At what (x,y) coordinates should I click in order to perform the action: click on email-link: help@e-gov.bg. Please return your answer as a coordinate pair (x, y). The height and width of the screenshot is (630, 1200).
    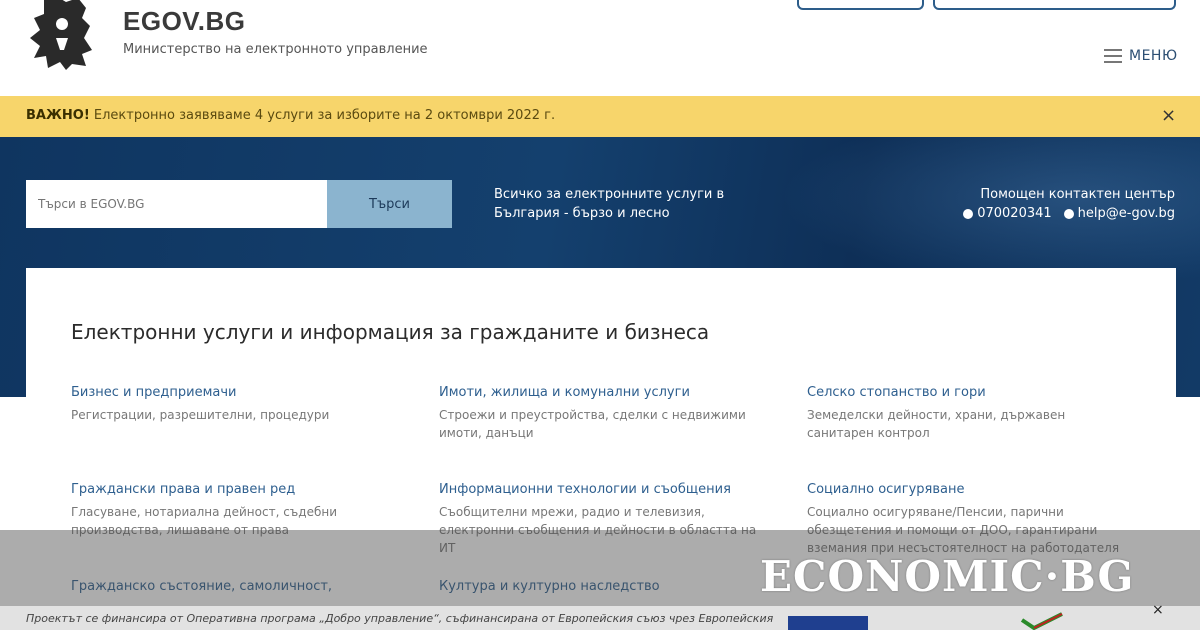
    Looking at the image, I should click on (1119, 213).